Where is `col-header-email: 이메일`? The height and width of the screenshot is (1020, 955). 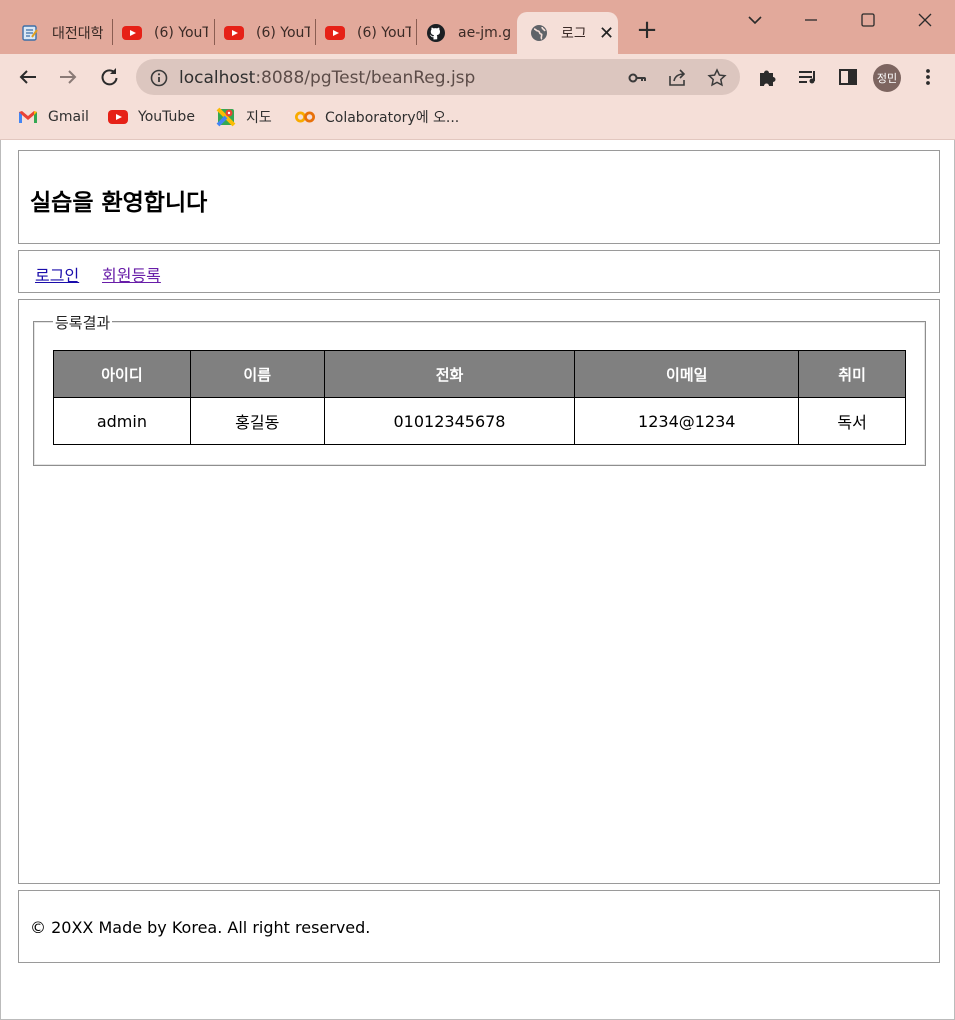 col-header-email: 이메일 is located at coordinates (687, 374).